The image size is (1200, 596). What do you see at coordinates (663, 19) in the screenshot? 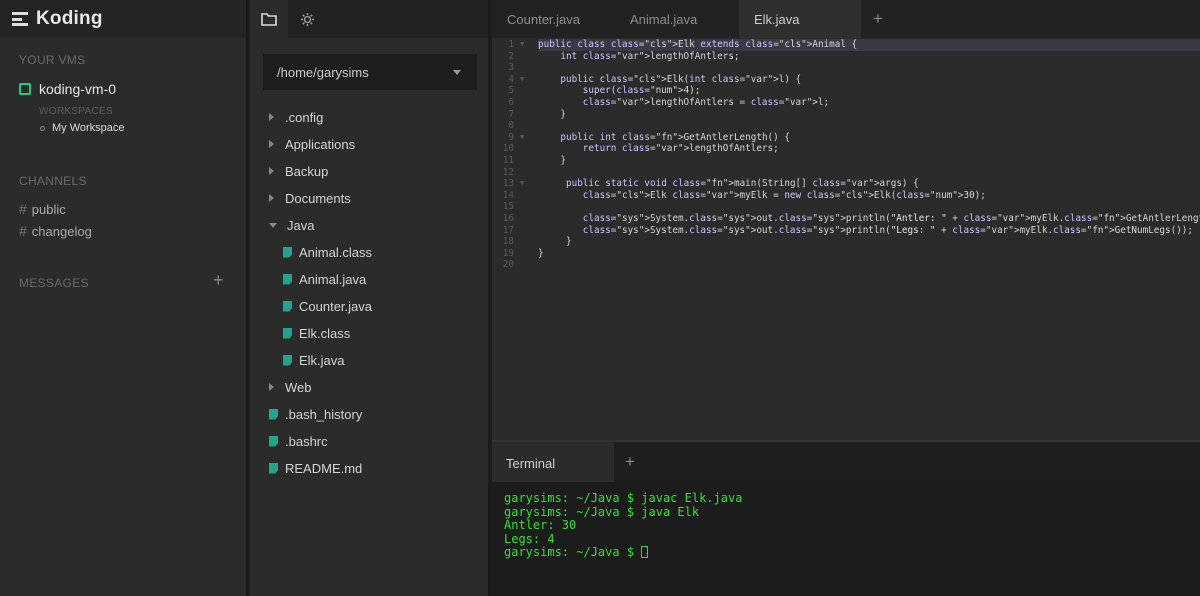
I see `tab-animal-java: Animal.java` at bounding box center [663, 19].